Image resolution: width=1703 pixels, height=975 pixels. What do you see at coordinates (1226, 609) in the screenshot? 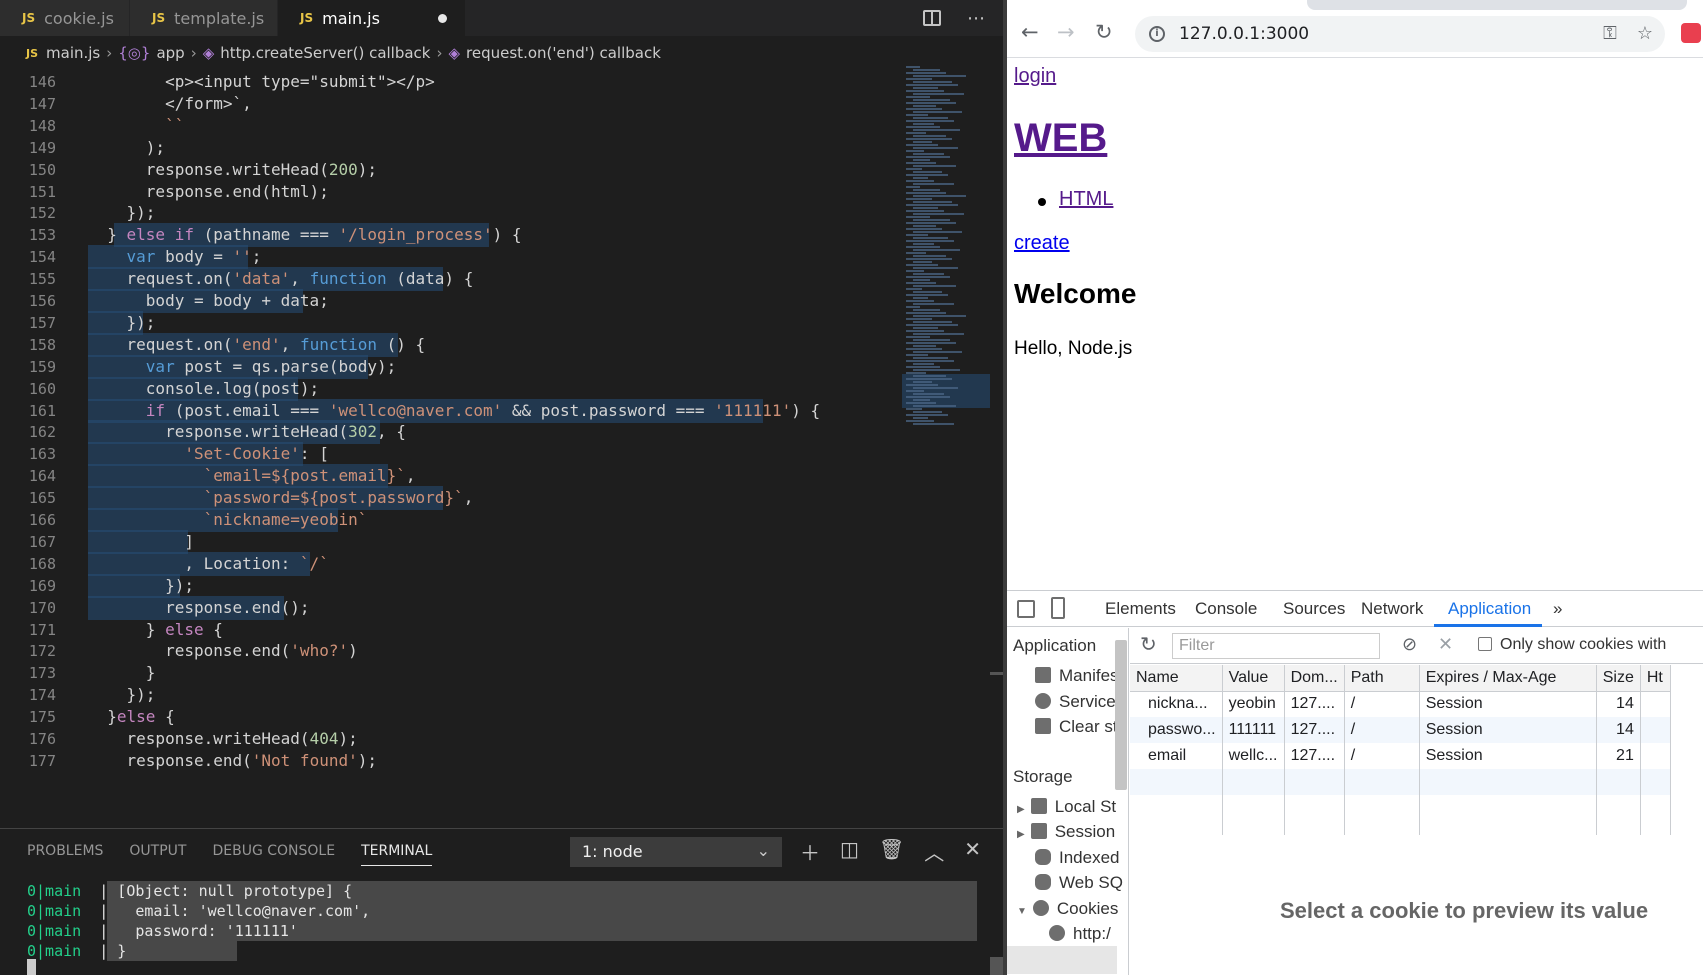
I see `tab-console: Console` at bounding box center [1226, 609].